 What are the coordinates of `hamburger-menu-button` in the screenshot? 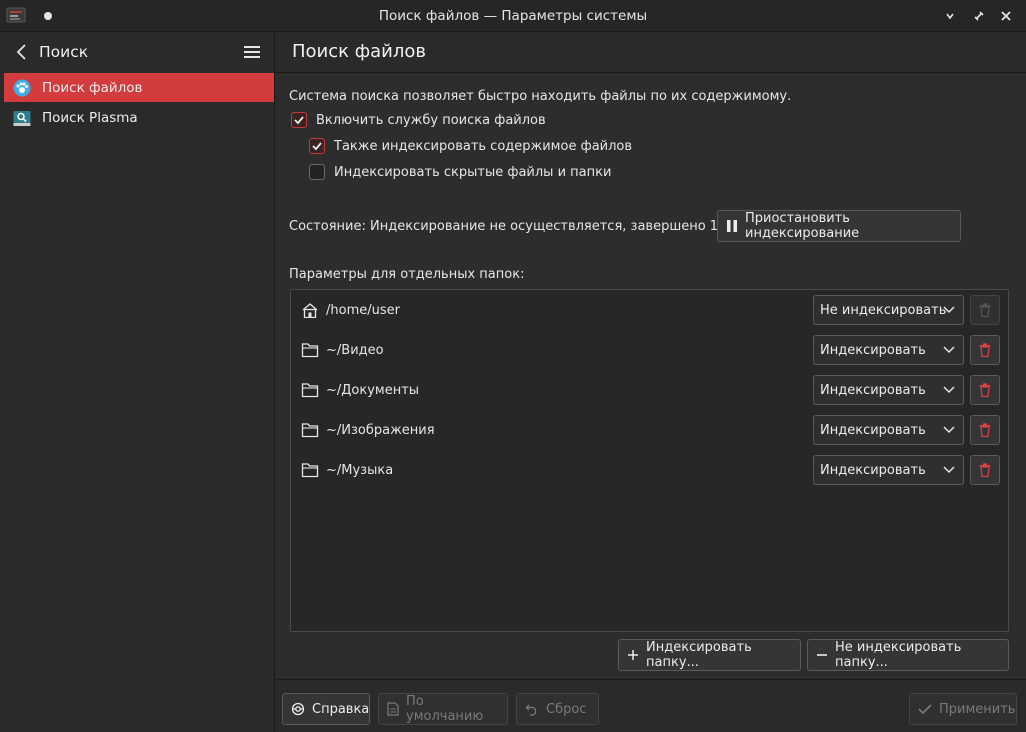 It's located at (252, 52).